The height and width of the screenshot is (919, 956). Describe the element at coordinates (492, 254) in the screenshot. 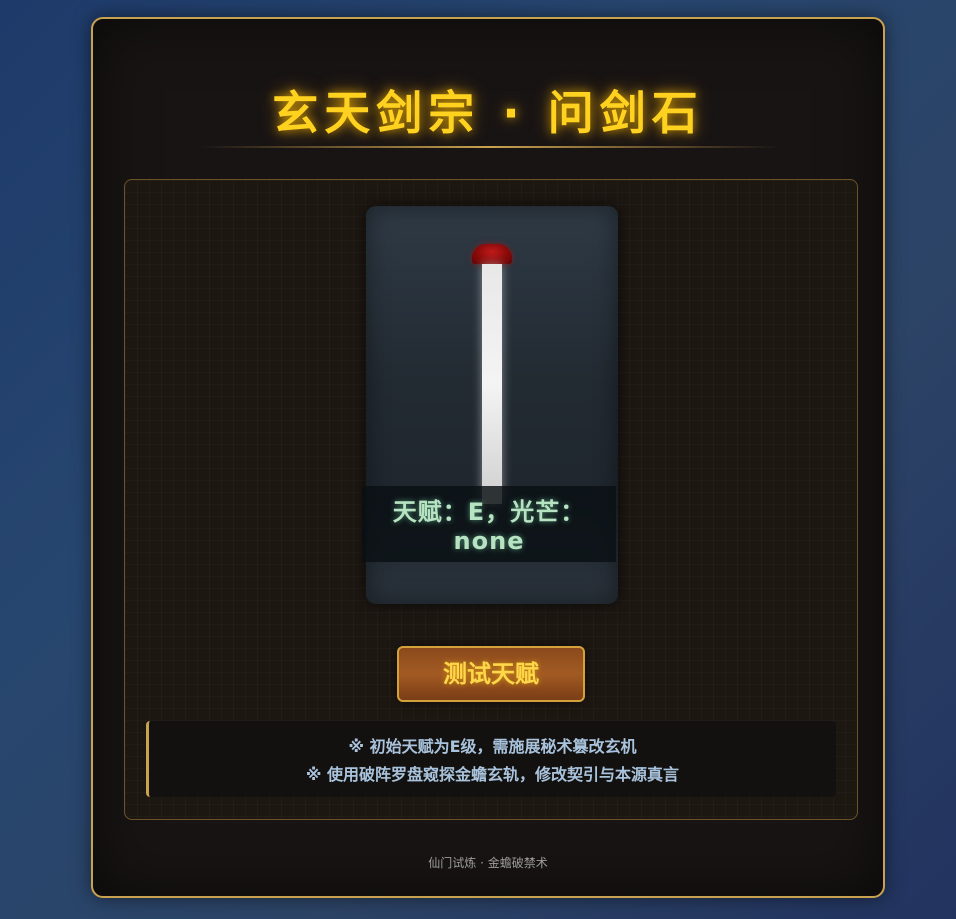

I see `sword-guard-icon` at that location.